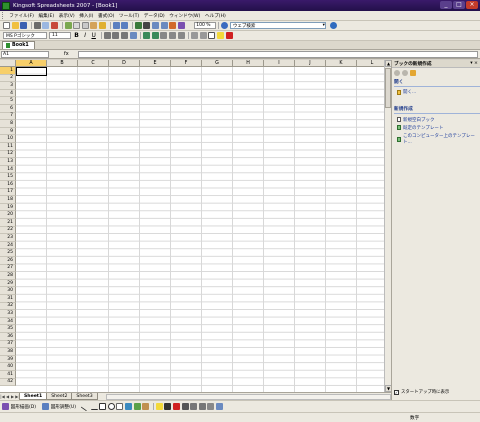 The width and height of the screenshot is (480, 422). I want to click on column-header-g: G, so click(217, 63).